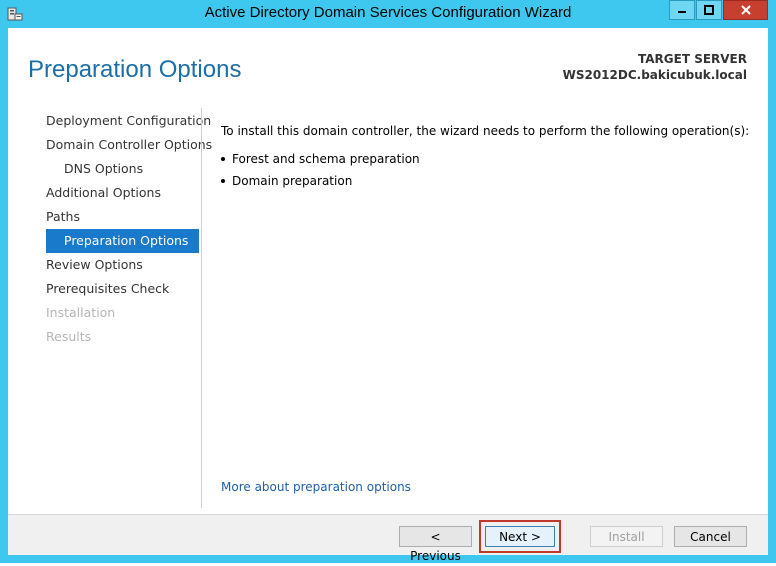 The width and height of the screenshot is (776, 566). What do you see at coordinates (316, 487) in the screenshot?
I see `more-about-preparation-link: More about preparation options` at bounding box center [316, 487].